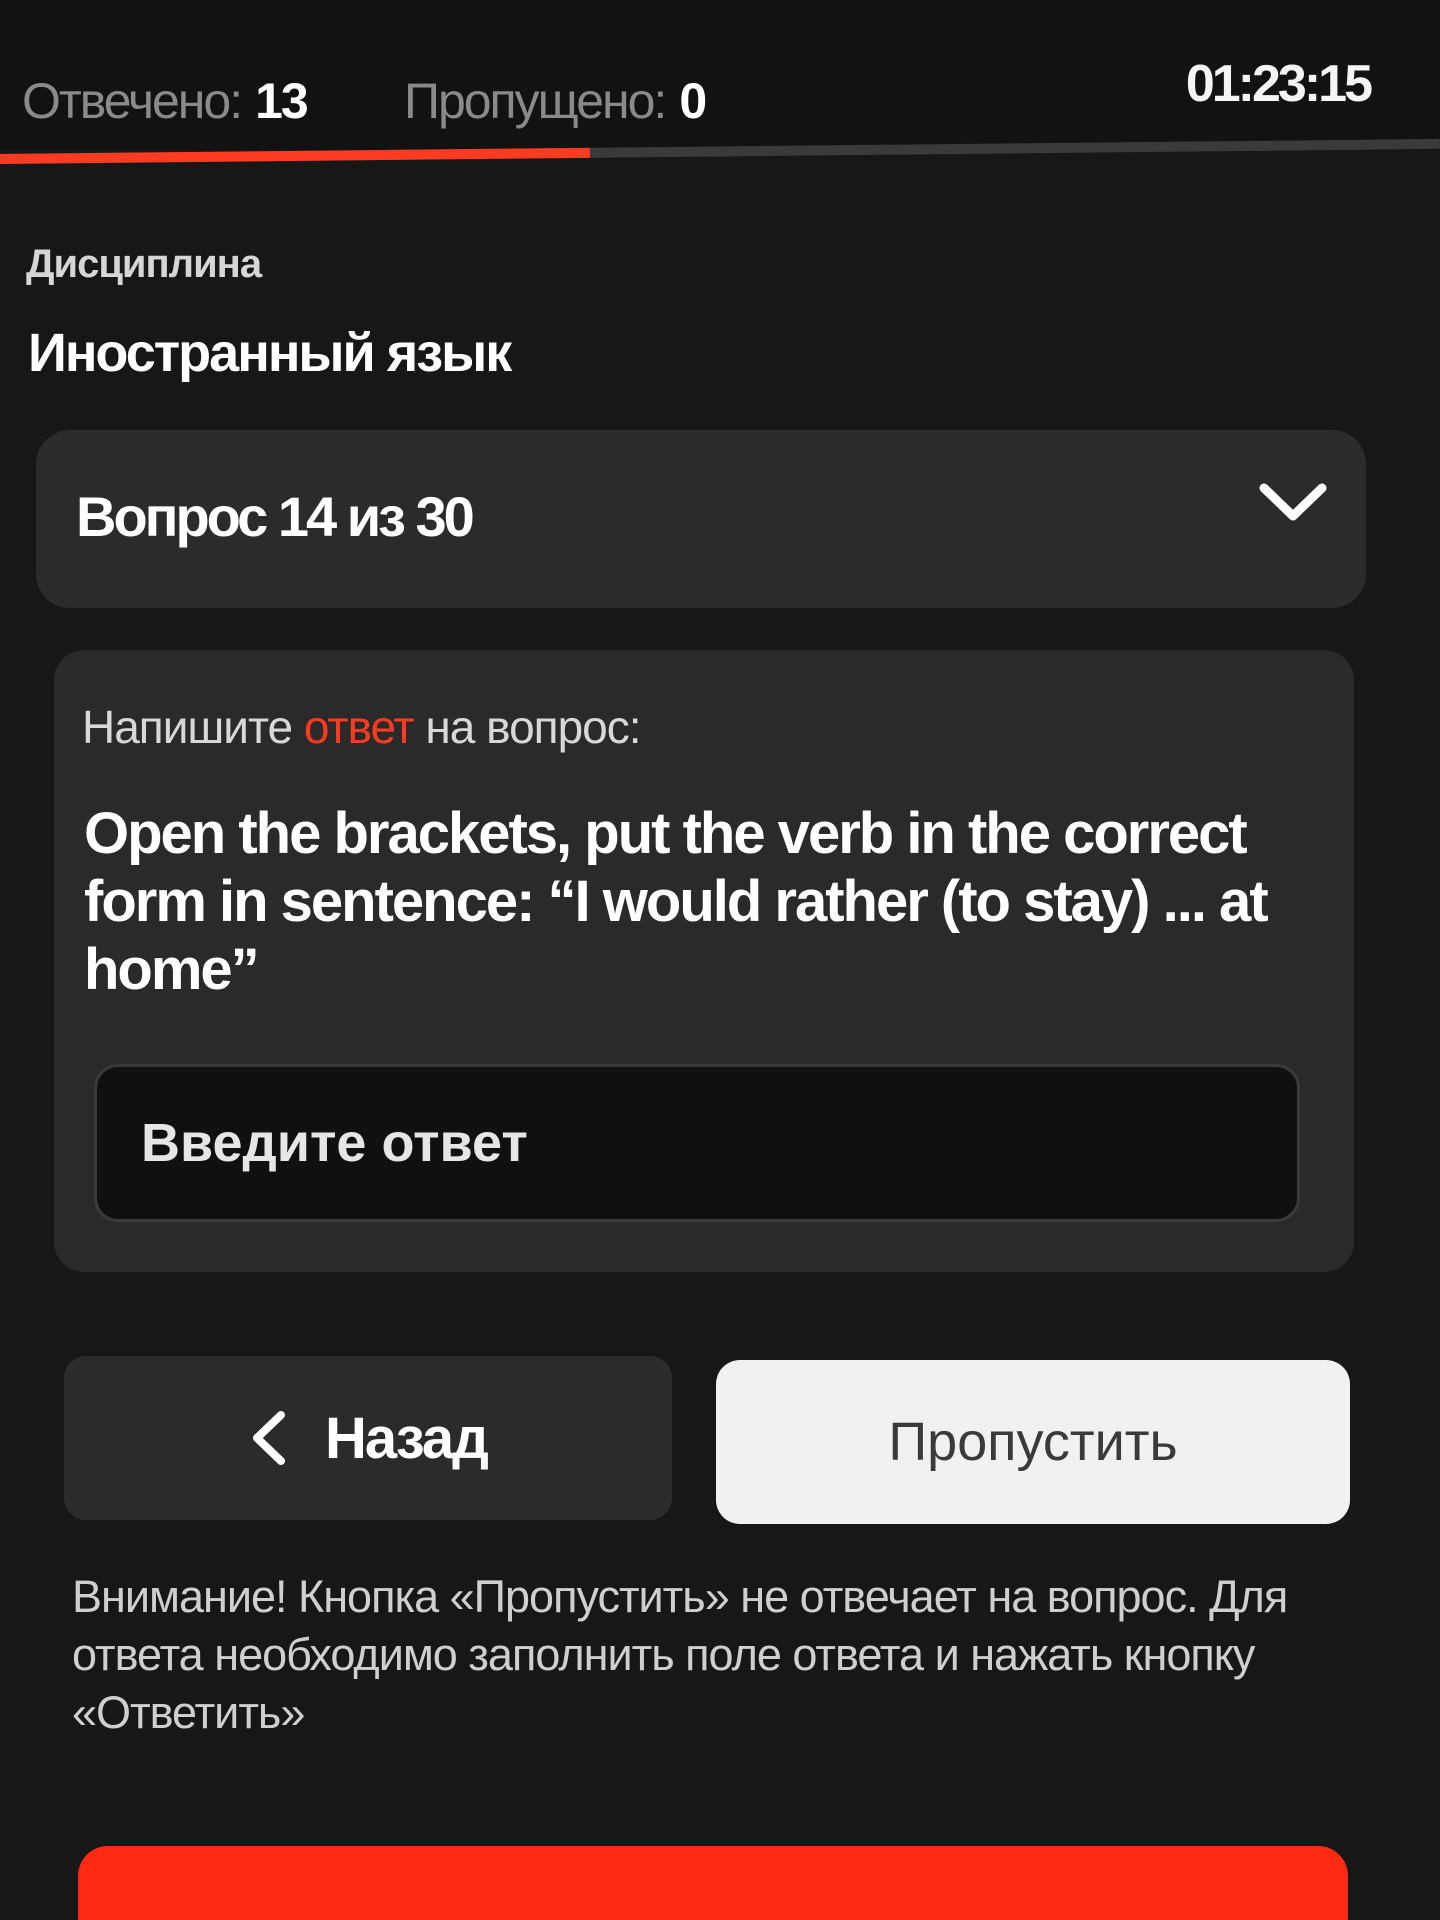 This screenshot has width=1440, height=1920. What do you see at coordinates (527, 727) in the screenshot?
I see `prompt-text-end: на вопрос:` at bounding box center [527, 727].